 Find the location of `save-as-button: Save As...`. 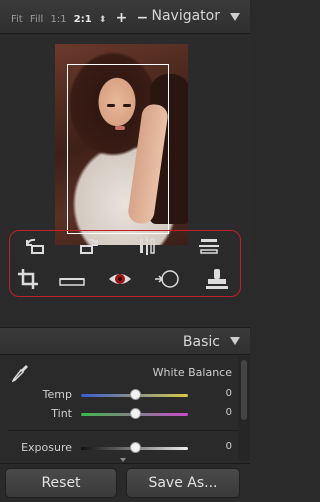

save-as-button: Save As... is located at coordinates (183, 483).